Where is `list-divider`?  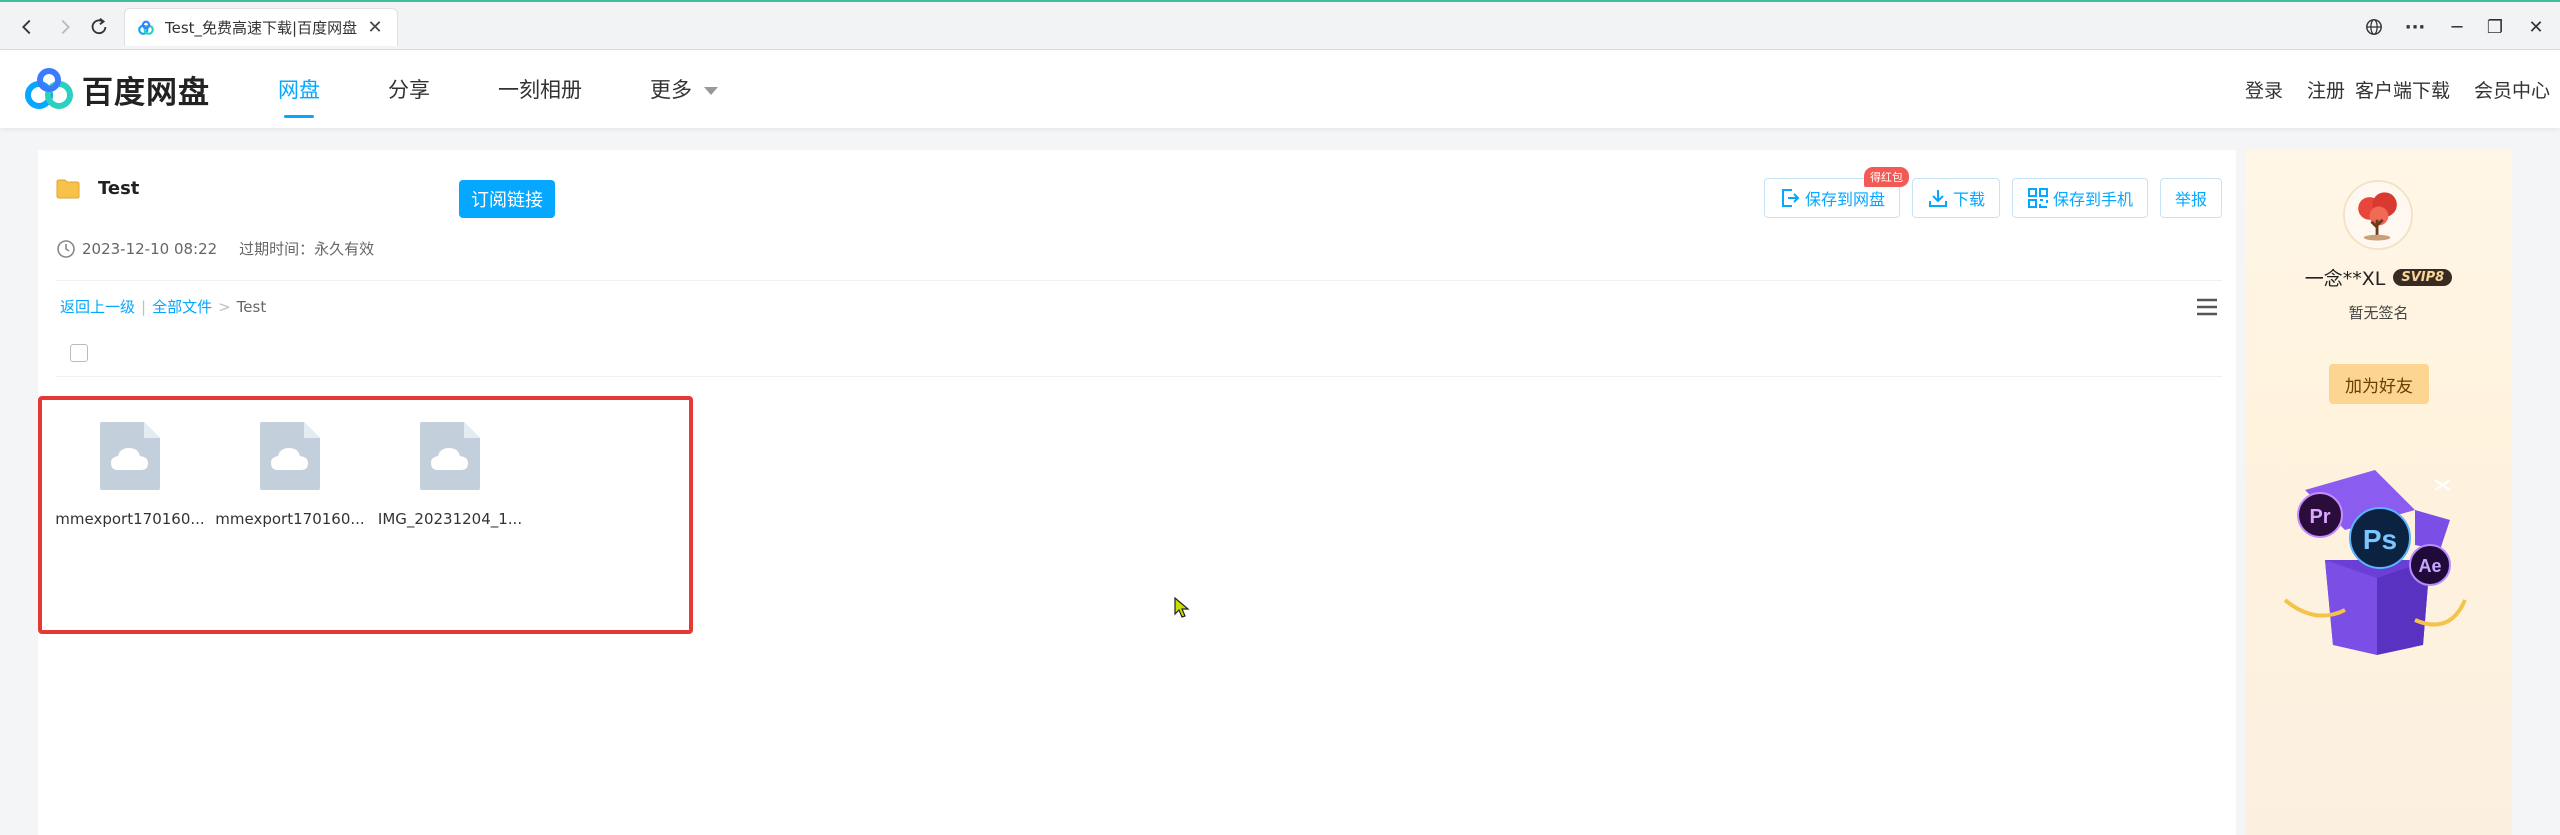 list-divider is located at coordinates (1139, 376).